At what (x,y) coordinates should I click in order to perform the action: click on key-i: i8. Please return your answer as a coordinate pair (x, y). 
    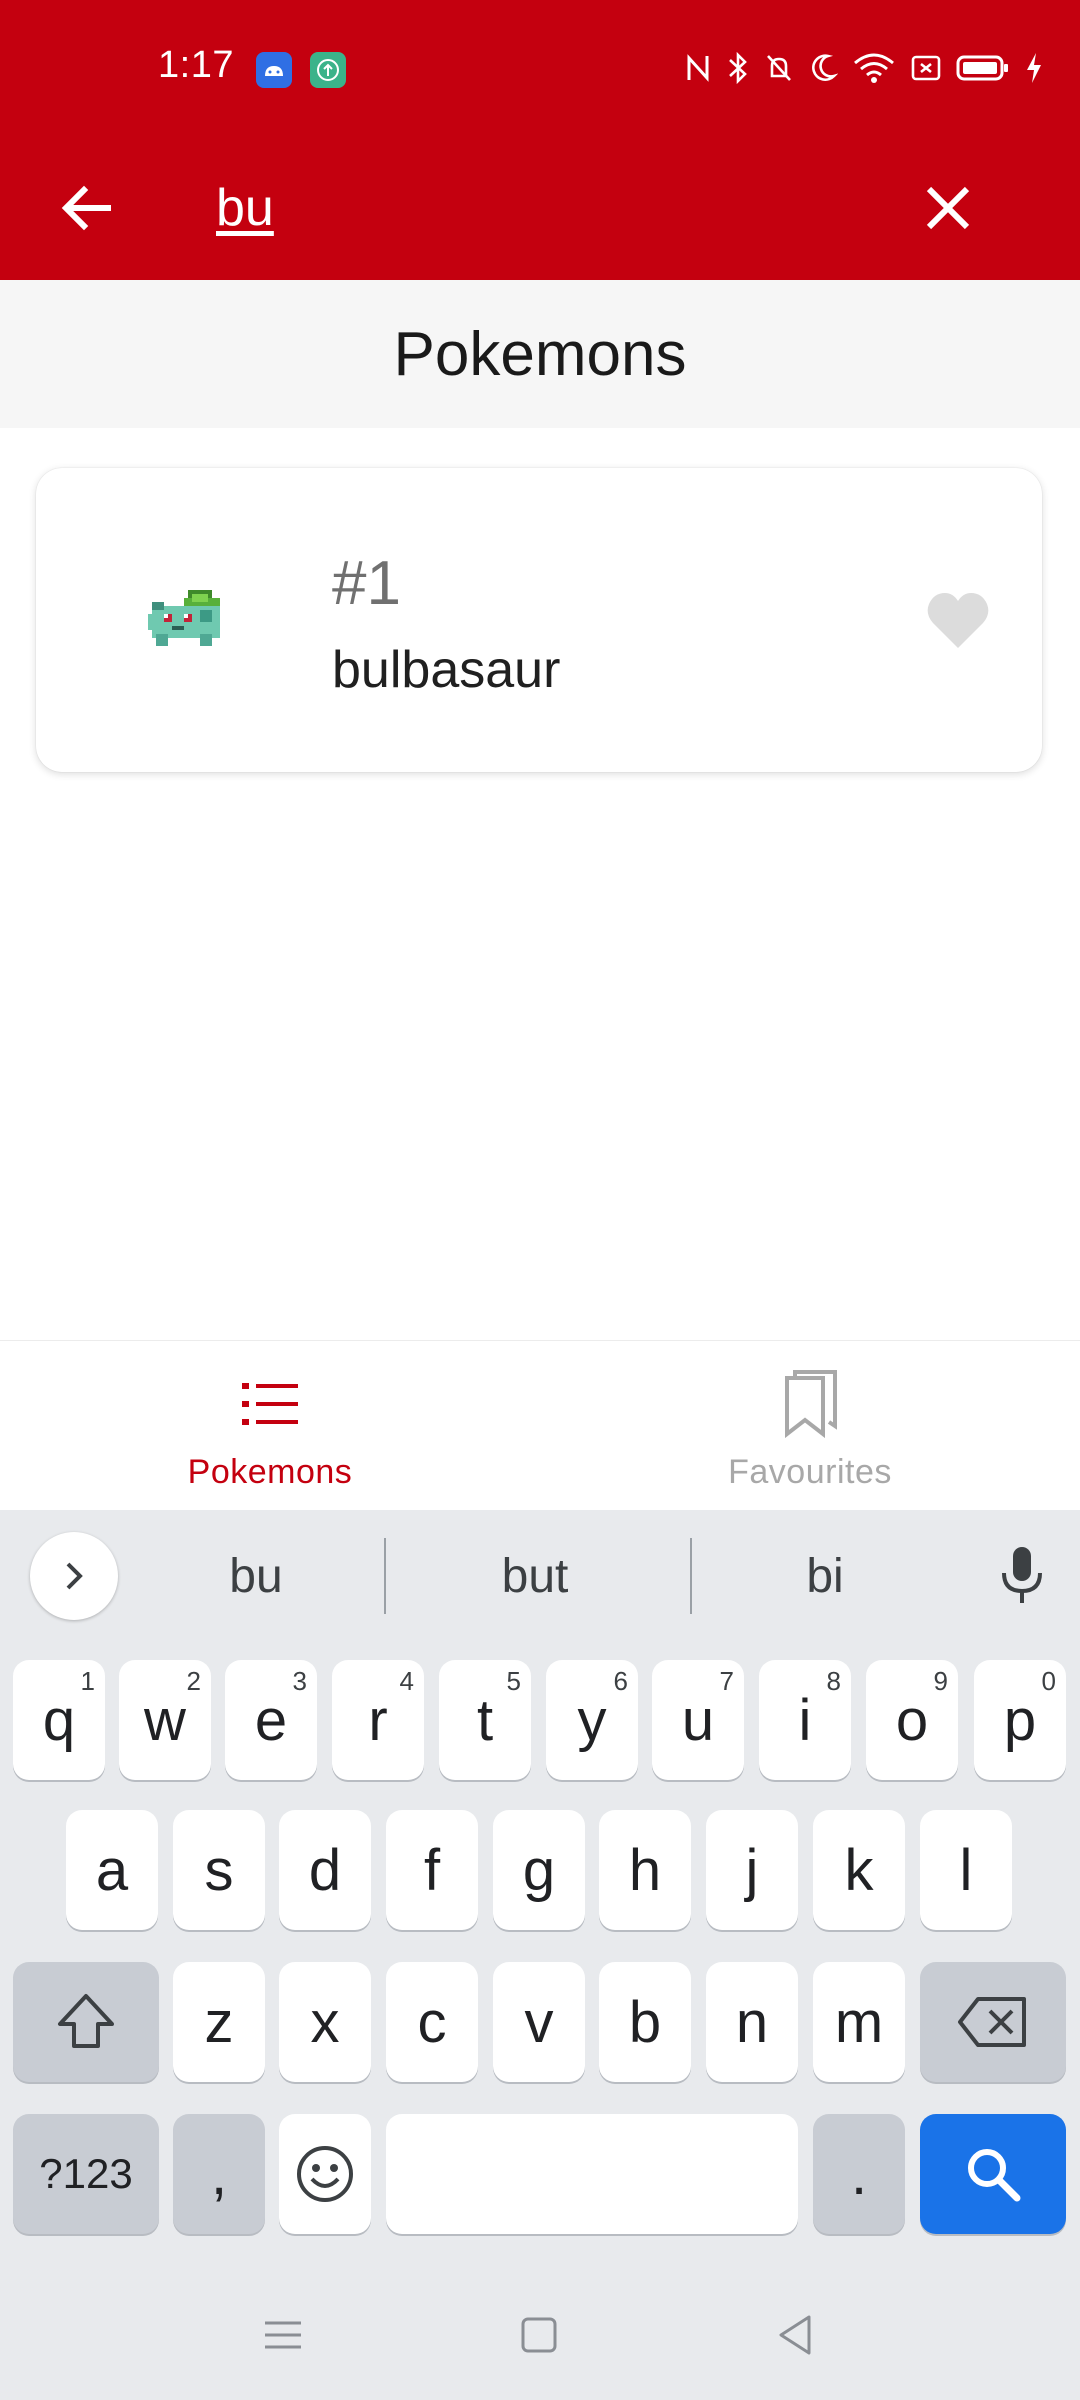
    Looking at the image, I should click on (805, 1720).